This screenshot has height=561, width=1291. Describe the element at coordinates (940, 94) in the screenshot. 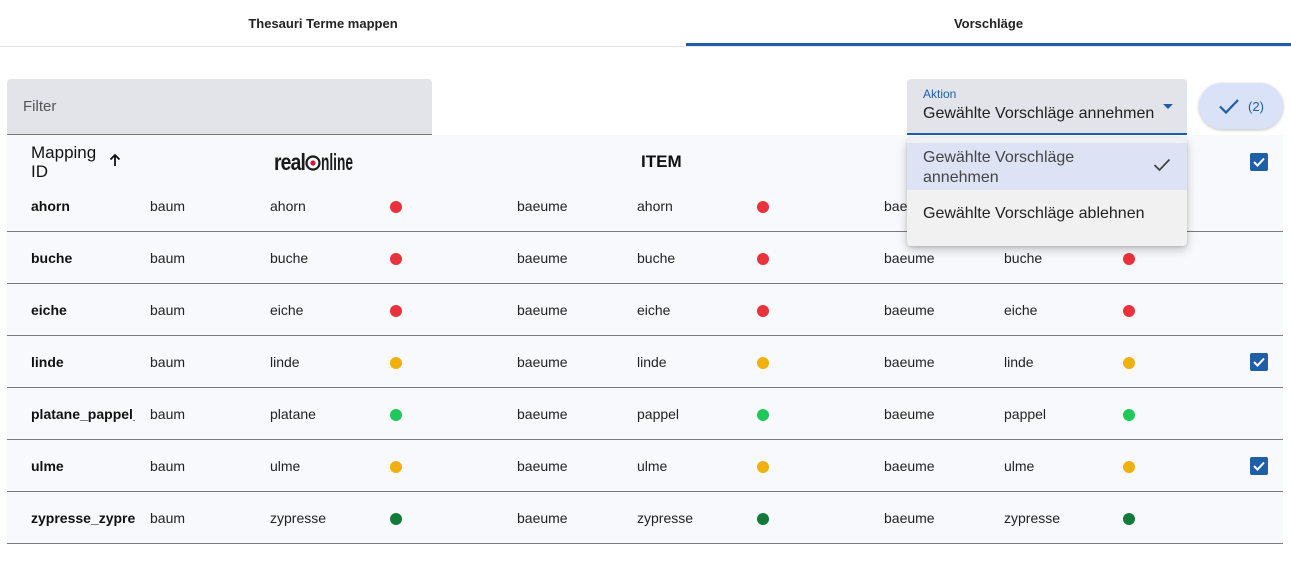

I see `aktion-label: Aktion` at that location.